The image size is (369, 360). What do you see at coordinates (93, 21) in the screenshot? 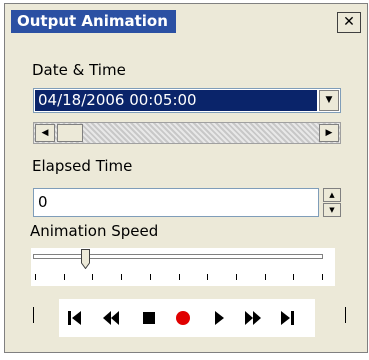
I see `window-title: Output Animation` at bounding box center [93, 21].